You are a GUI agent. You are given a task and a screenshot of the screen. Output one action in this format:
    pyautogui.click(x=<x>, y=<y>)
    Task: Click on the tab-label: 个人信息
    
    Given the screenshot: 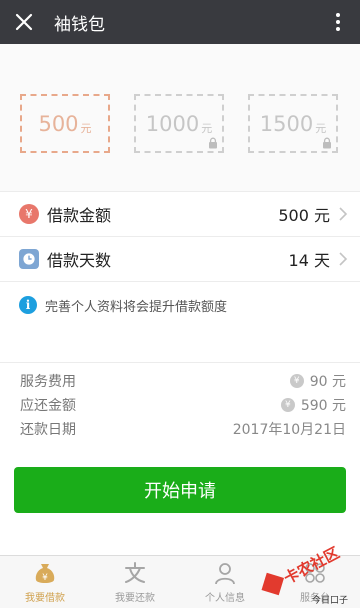 What is the action you would take?
    pyautogui.click(x=225, y=598)
    